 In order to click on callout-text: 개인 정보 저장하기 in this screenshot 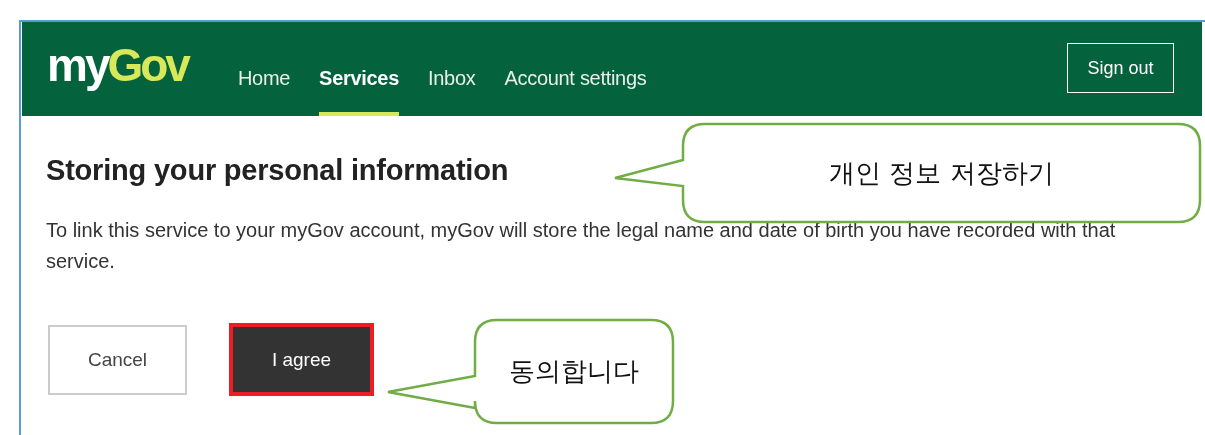, I will do `click(941, 173)`.